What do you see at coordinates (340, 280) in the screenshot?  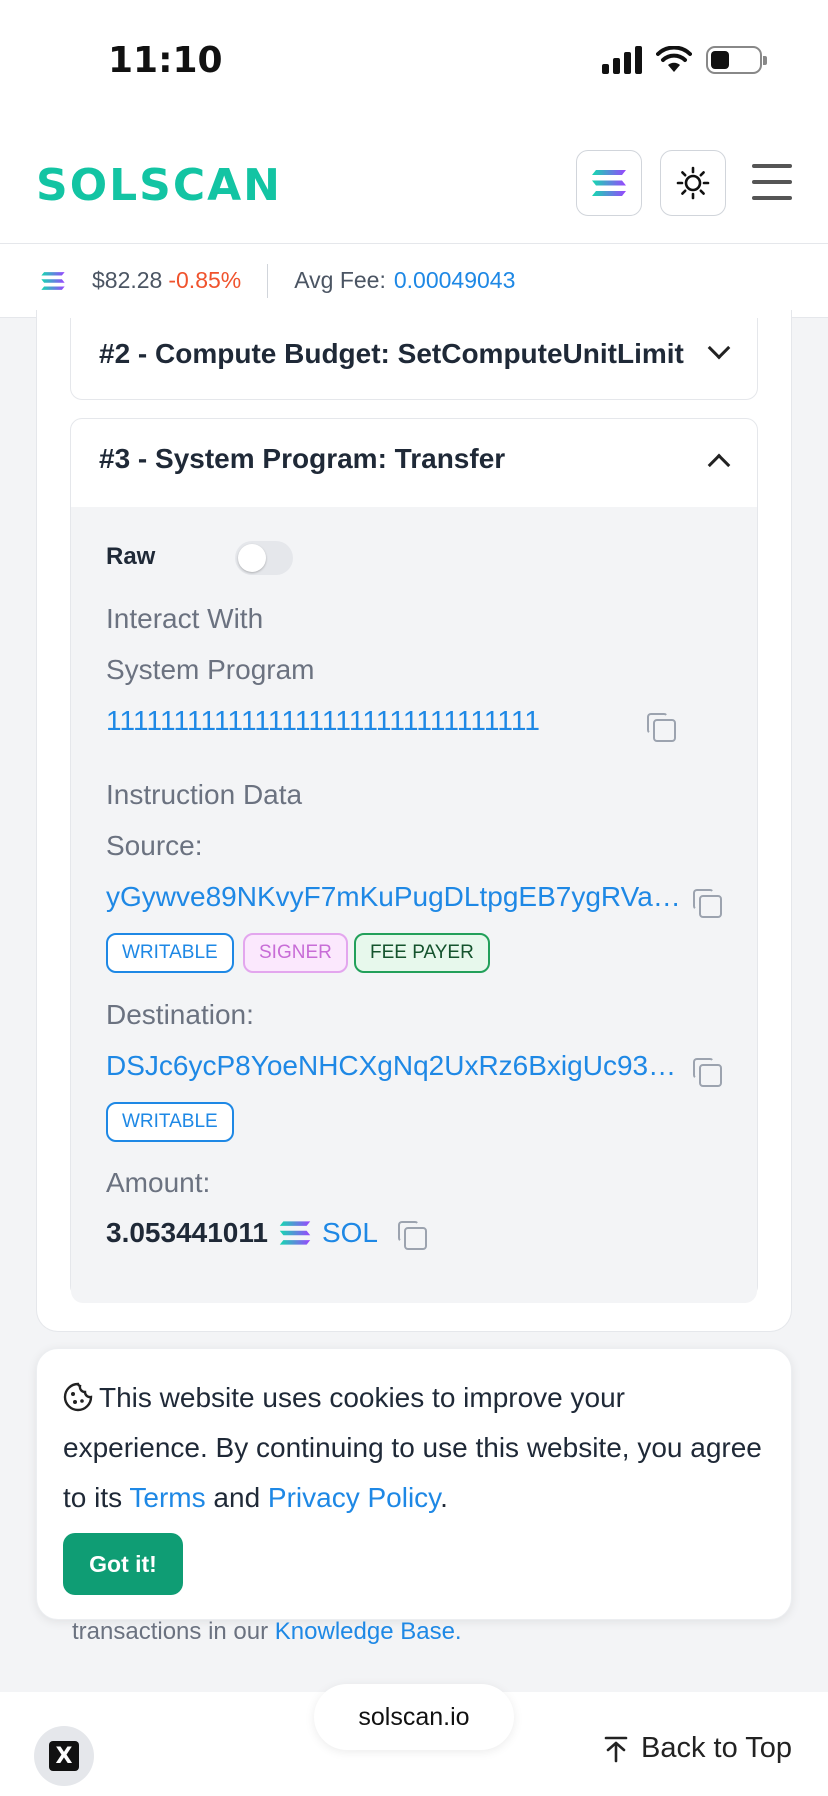 I see `avg-fee-label: Avg Fee:` at bounding box center [340, 280].